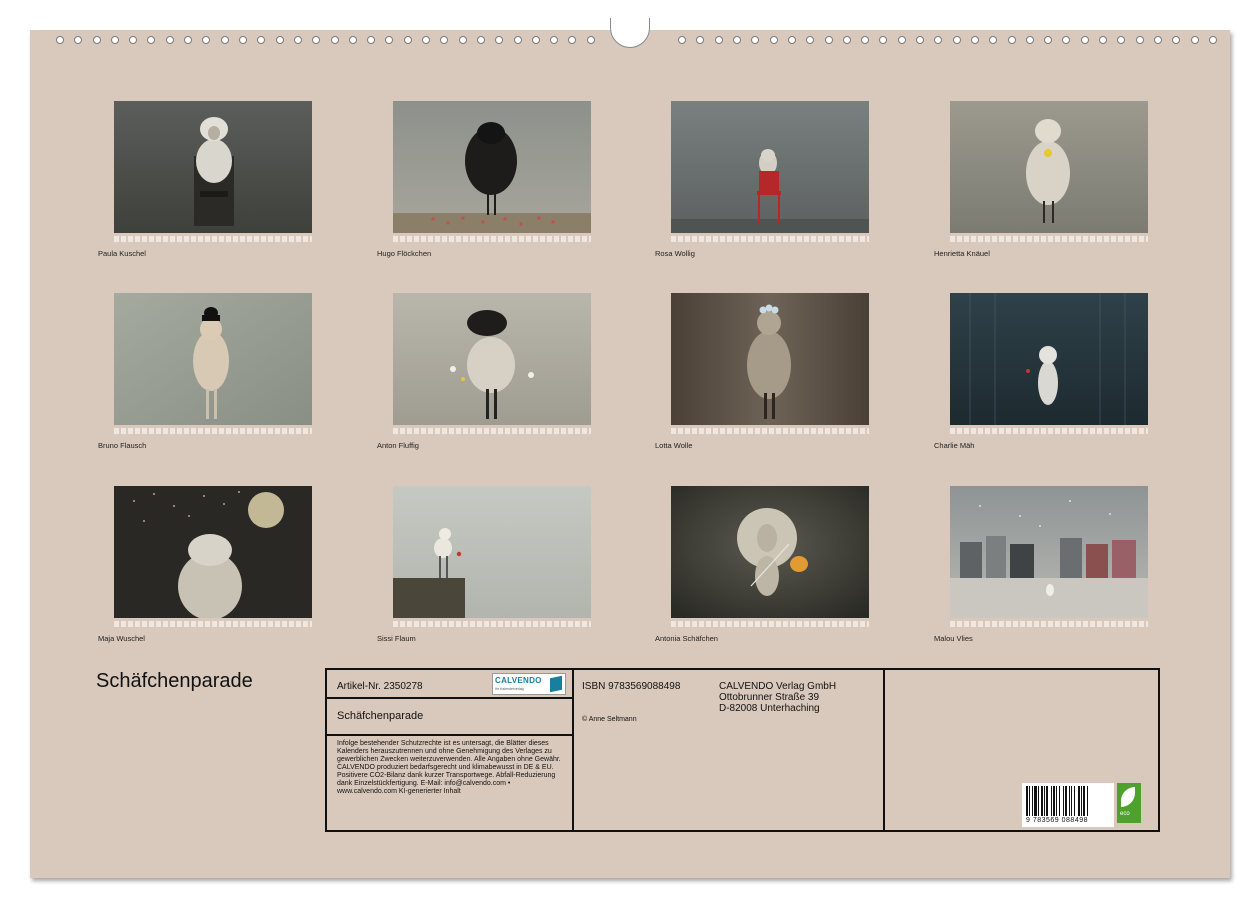 The image size is (1260, 908). What do you see at coordinates (1049, 359) in the screenshot?
I see `sheep-photo-charlie` at bounding box center [1049, 359].